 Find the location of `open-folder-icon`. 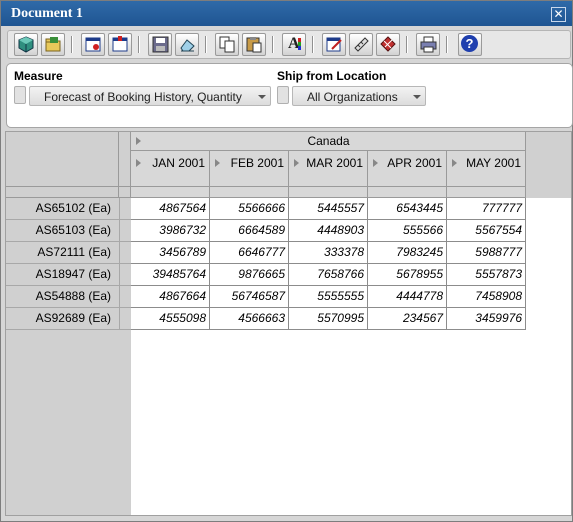

open-folder-icon is located at coordinates (53, 44).